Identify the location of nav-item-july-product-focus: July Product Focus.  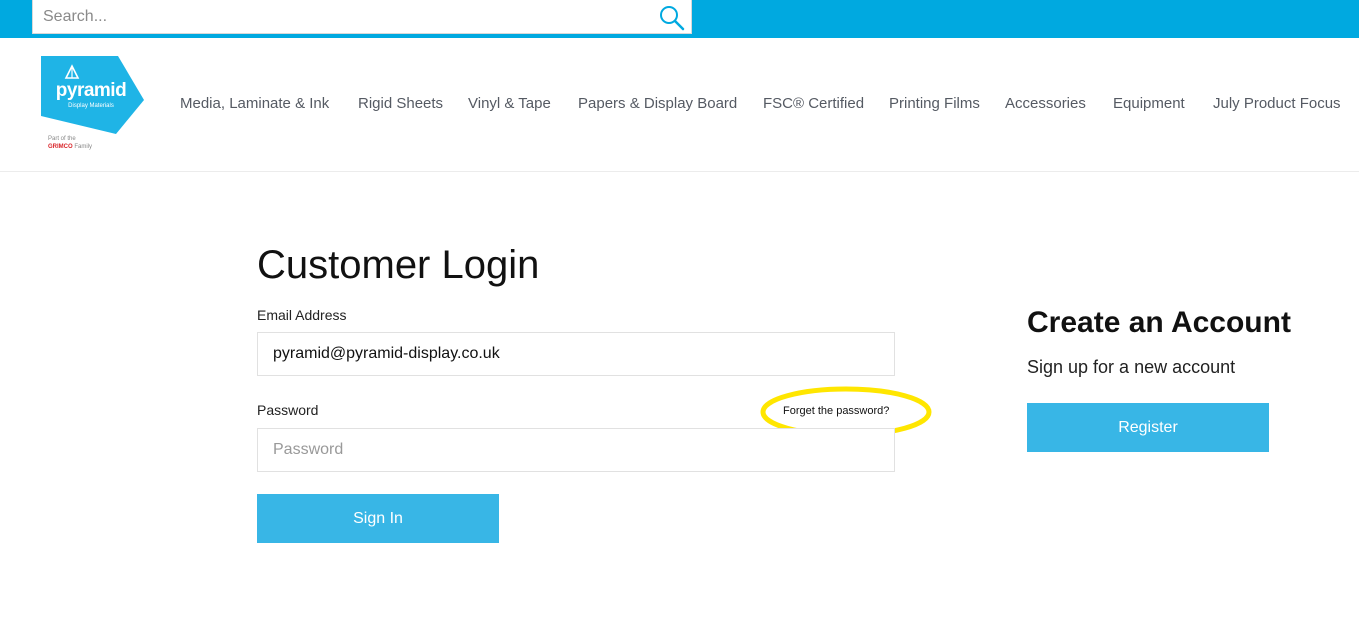
(1277, 103).